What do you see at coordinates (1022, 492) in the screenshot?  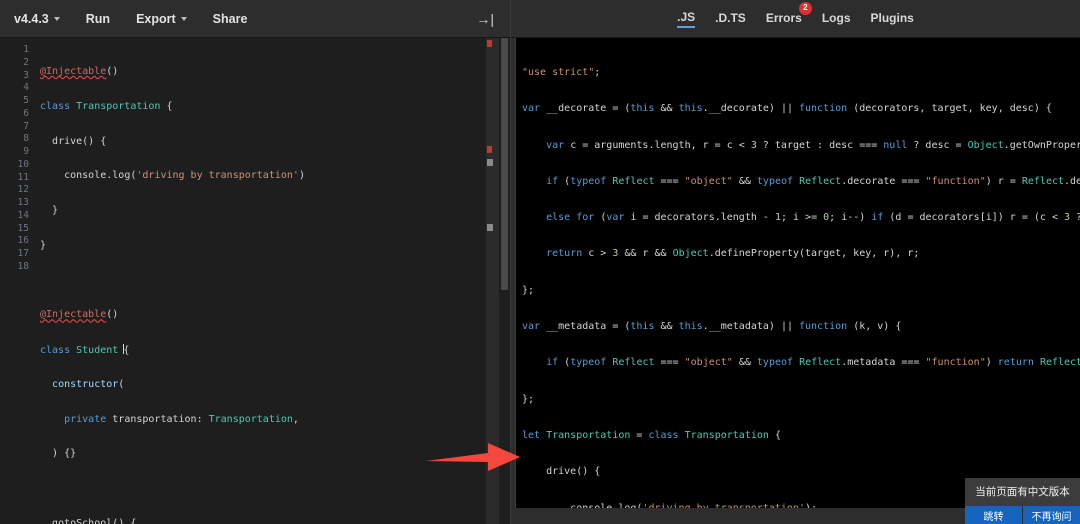 I see `translate-prompt-message: 当前页面有中文版本` at bounding box center [1022, 492].